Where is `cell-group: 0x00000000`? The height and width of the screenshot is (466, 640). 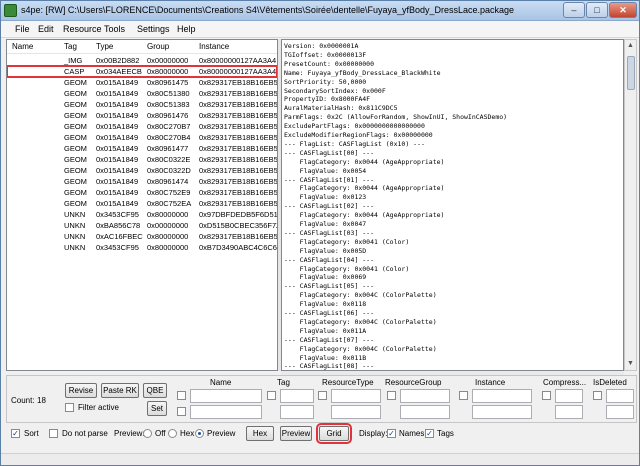
cell-group: 0x00000000 is located at coordinates (168, 225).